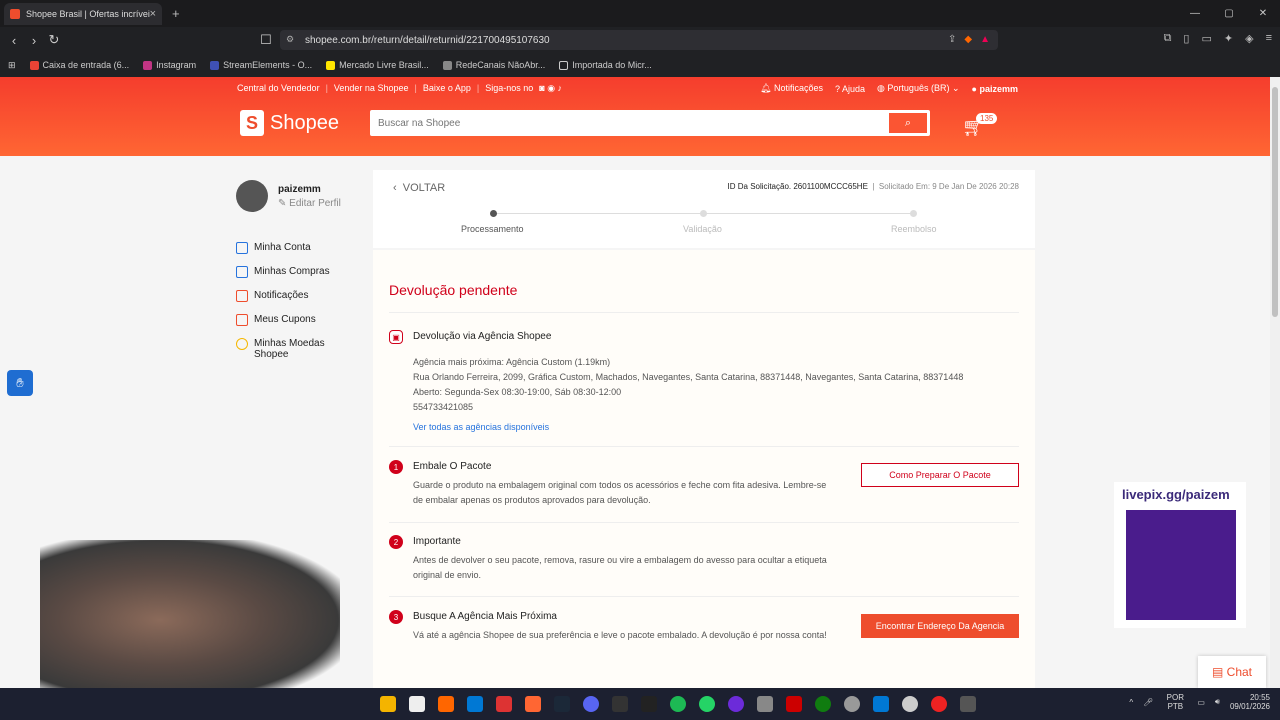  Describe the element at coordinates (453, 290) in the screenshot. I see `pending-heading: Devolução pendente` at that location.